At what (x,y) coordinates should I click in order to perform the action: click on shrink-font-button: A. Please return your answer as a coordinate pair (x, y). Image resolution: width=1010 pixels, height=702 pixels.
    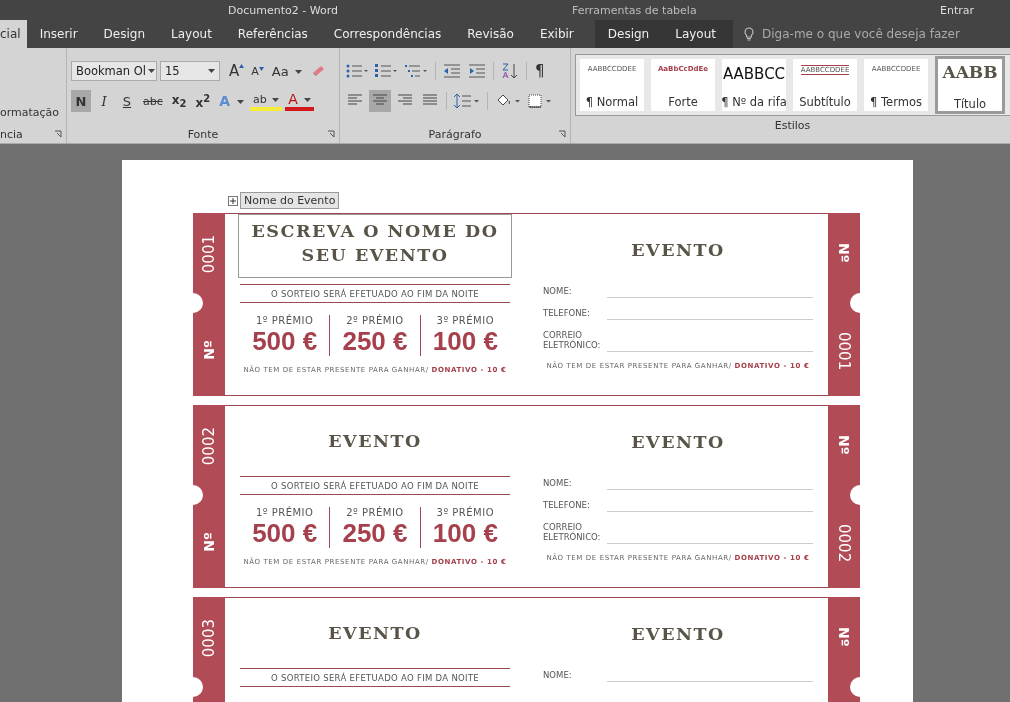
    Looking at the image, I should click on (257, 71).